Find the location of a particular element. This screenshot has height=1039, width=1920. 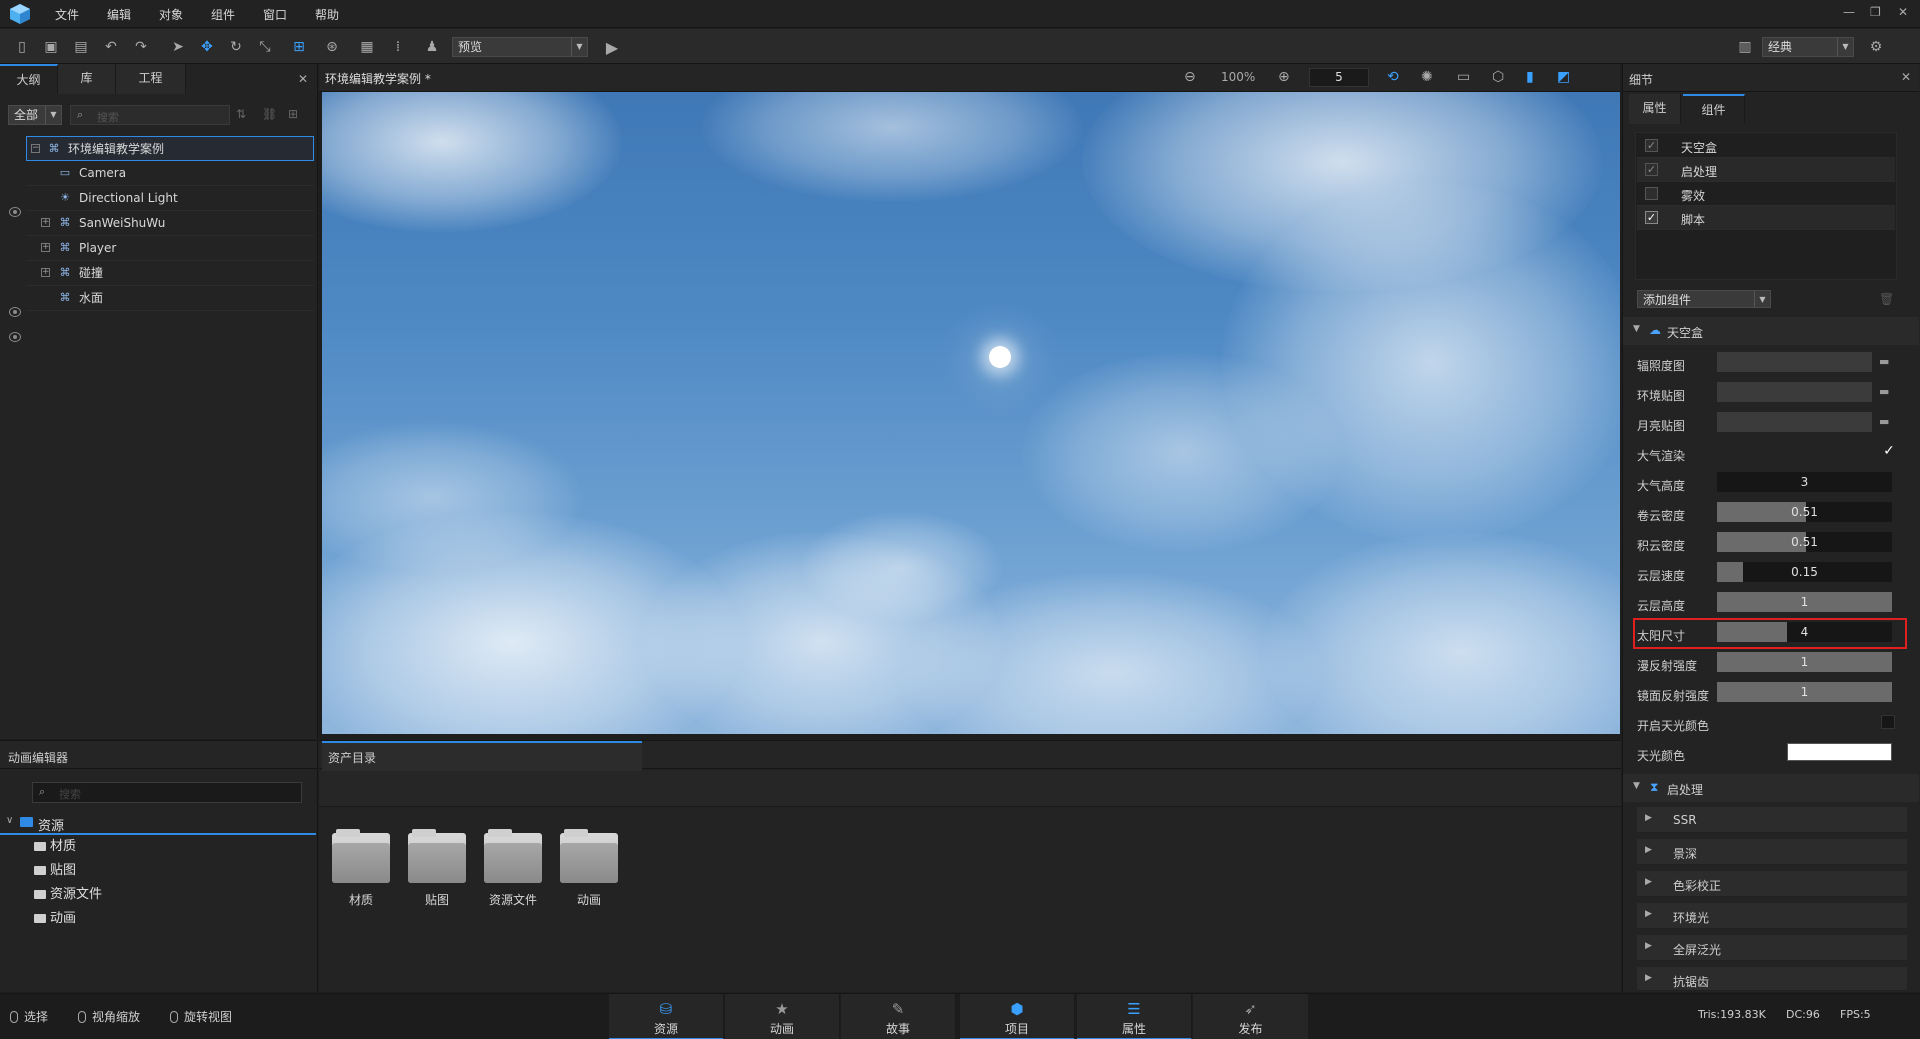

gizmo-icon: ⟲ is located at coordinates (1393, 77).